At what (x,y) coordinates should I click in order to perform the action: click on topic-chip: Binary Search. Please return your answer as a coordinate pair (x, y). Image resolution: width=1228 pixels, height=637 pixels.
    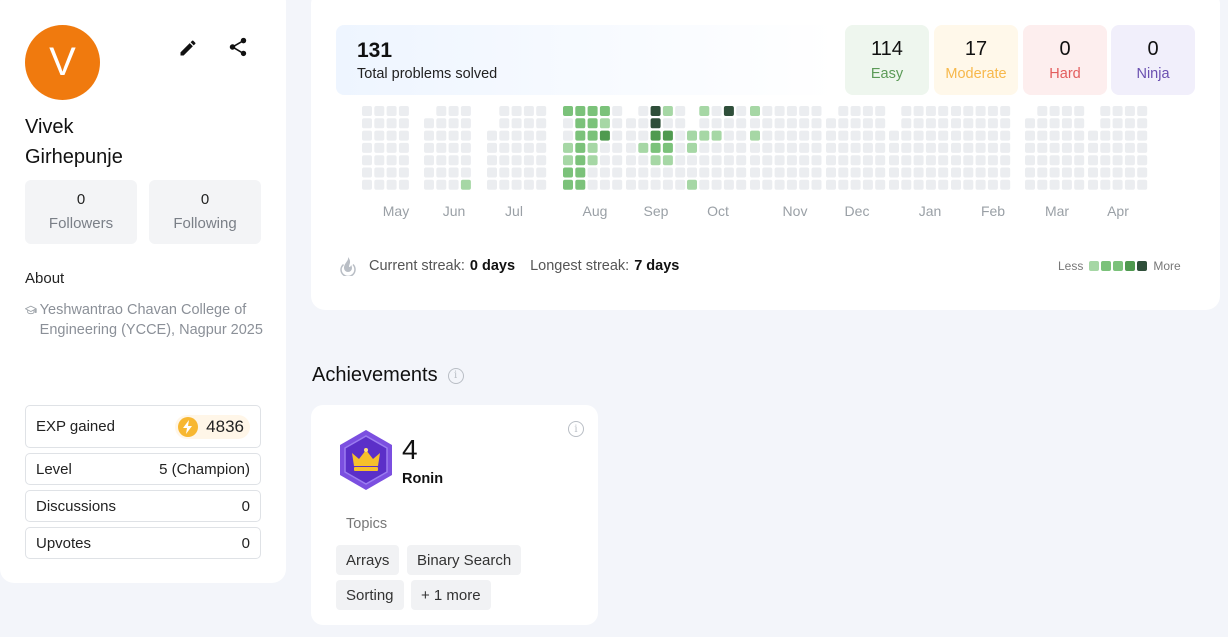
    Looking at the image, I should click on (464, 560).